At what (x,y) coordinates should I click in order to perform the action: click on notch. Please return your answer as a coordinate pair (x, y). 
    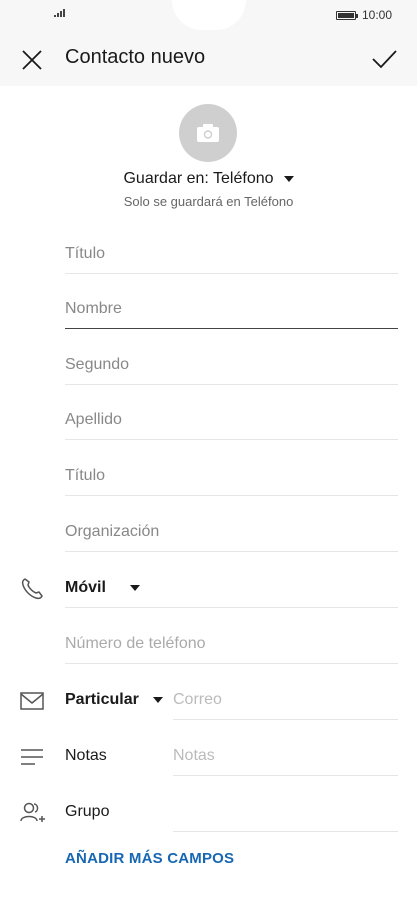
    Looking at the image, I should click on (209, 15).